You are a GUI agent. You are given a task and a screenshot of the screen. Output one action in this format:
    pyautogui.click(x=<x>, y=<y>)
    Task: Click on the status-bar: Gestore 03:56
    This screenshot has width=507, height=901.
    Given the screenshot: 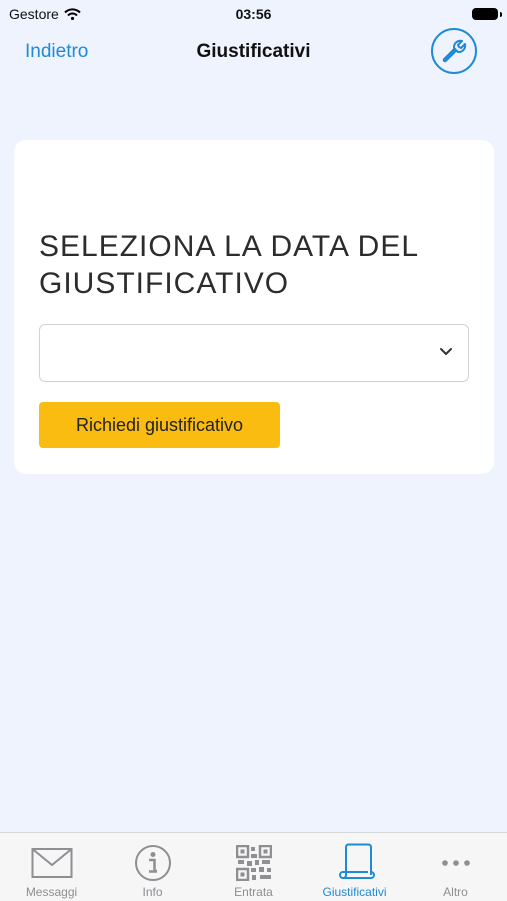 What is the action you would take?
    pyautogui.click(x=253, y=14)
    